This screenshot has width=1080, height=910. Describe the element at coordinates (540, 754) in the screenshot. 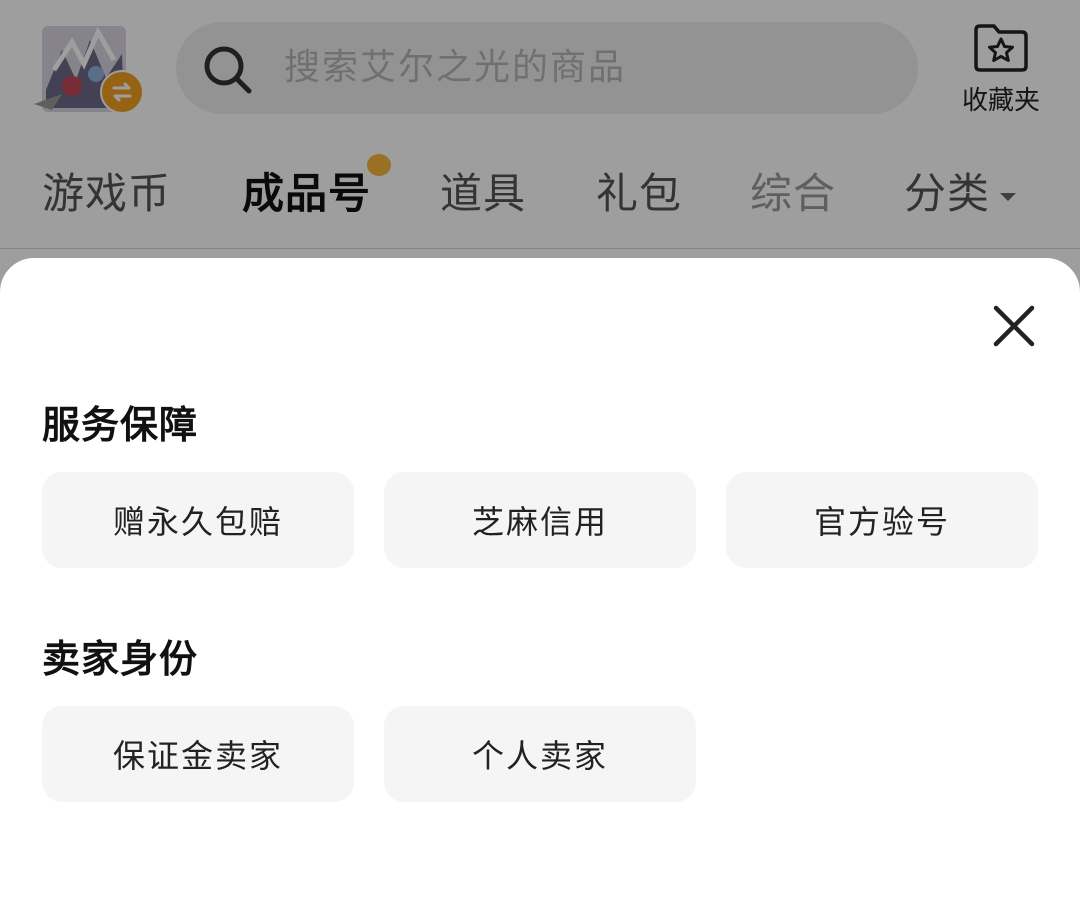

I see `option-individual-seller: 个人卖家` at that location.